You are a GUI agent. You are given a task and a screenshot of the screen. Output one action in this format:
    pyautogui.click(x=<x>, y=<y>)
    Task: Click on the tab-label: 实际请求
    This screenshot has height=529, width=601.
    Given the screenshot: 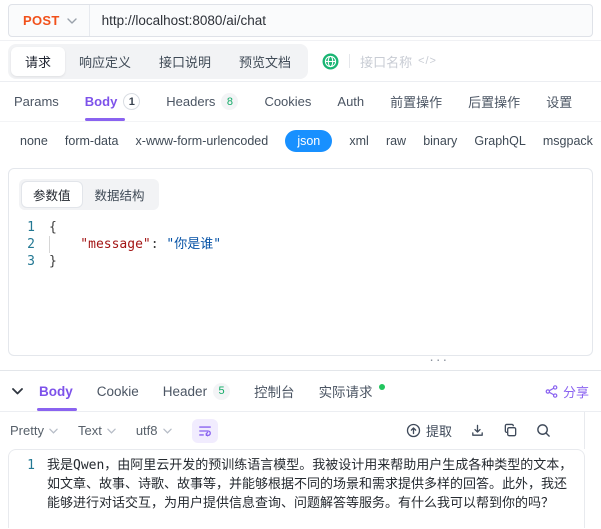 What is the action you would take?
    pyautogui.click(x=345, y=392)
    